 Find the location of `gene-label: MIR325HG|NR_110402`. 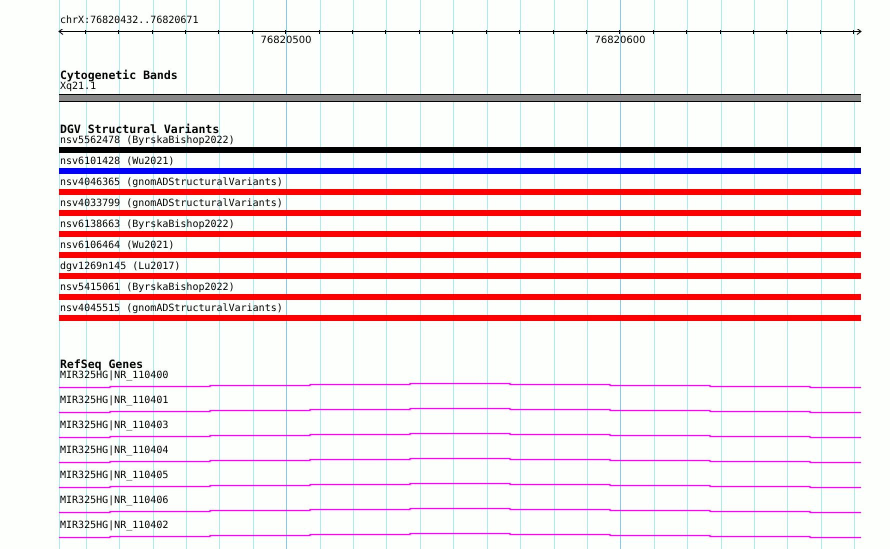

gene-label: MIR325HG|NR_110402 is located at coordinates (114, 526).